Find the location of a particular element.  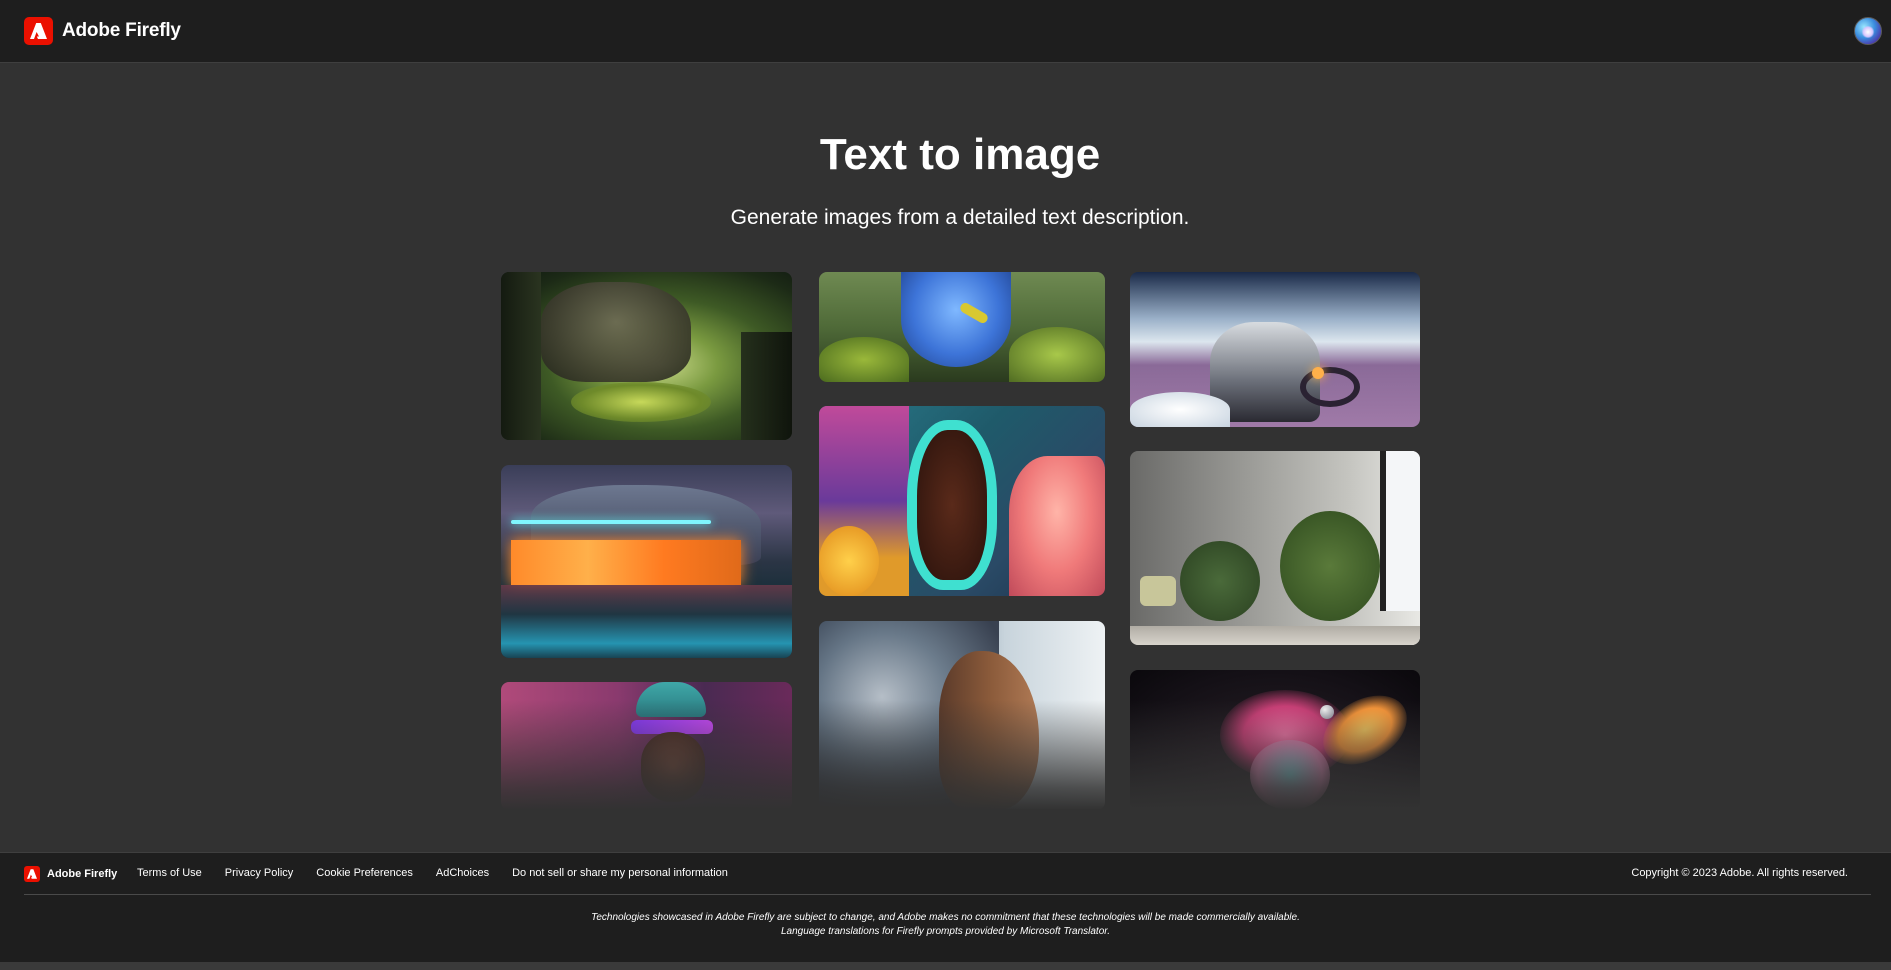

brand-name: Adobe Firefly is located at coordinates (121, 30).